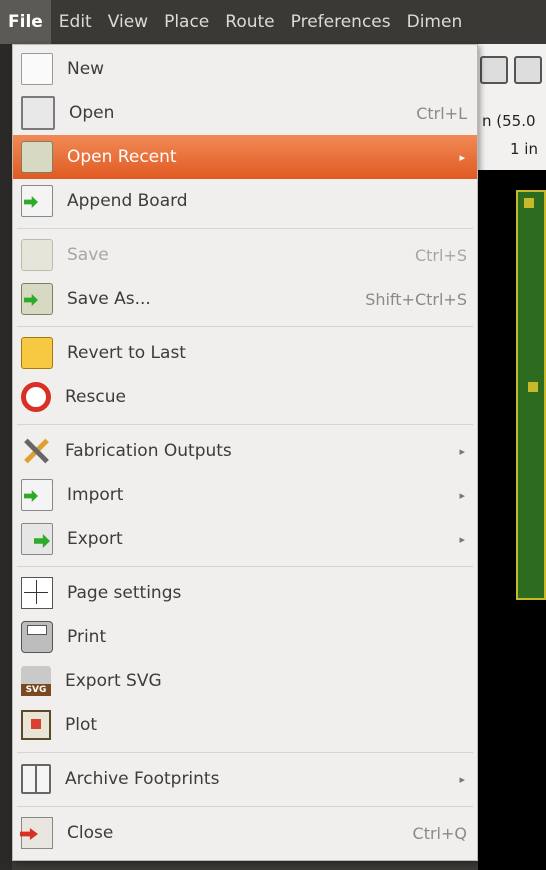  Describe the element at coordinates (245, 681) in the screenshot. I see `menu-item-export-svg: Export SVG` at that location.